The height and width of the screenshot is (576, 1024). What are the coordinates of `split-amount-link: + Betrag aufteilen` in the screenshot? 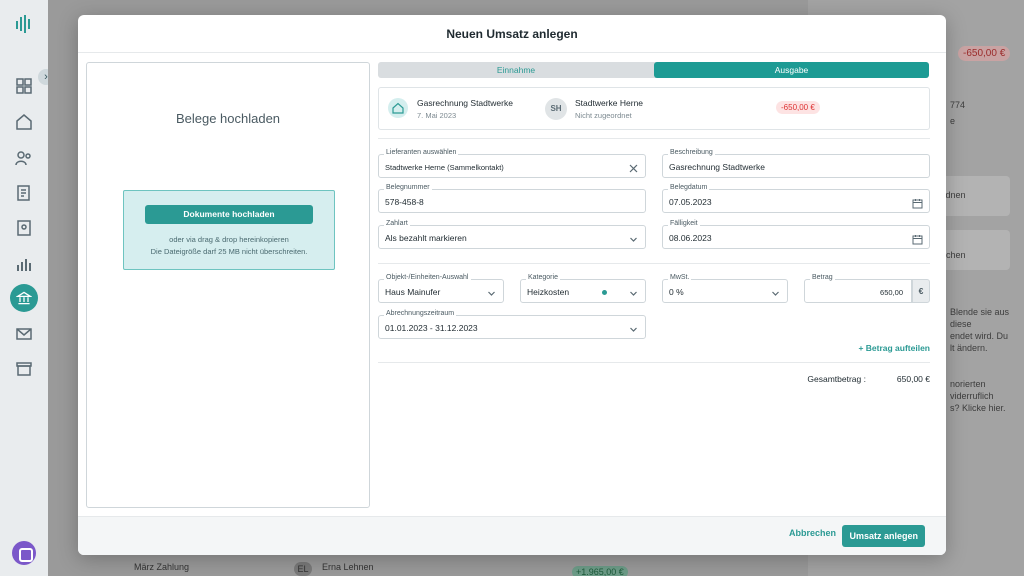 It's located at (894, 348).